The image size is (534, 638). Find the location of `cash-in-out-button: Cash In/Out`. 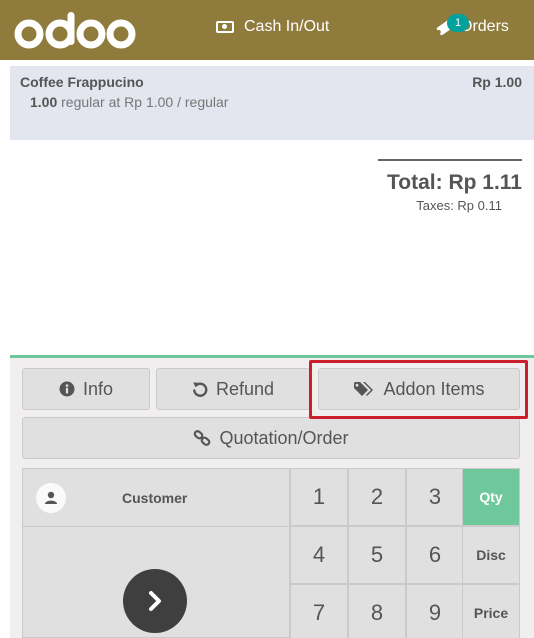

cash-in-out-button: Cash In/Out is located at coordinates (272, 27).